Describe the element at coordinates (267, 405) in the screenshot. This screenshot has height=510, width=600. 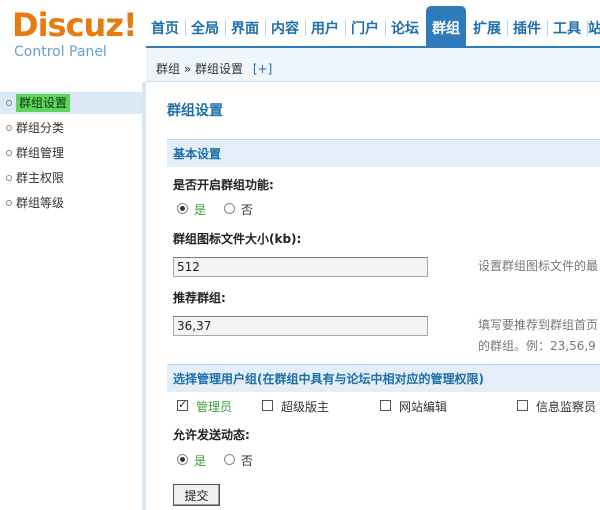
I see `super-mod-checkbox` at that location.